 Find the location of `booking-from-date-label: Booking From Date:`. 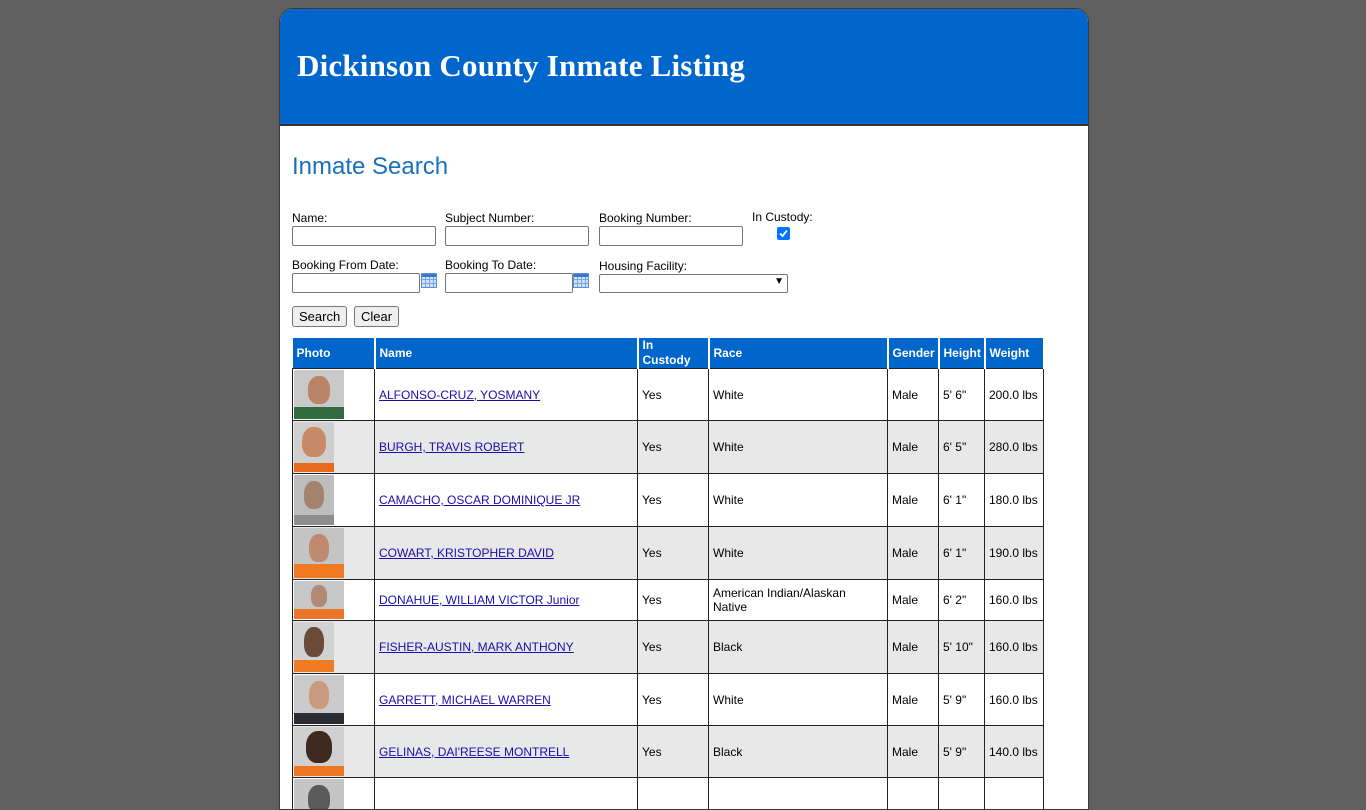

booking-from-date-label: Booking From Date: is located at coordinates (345, 265).